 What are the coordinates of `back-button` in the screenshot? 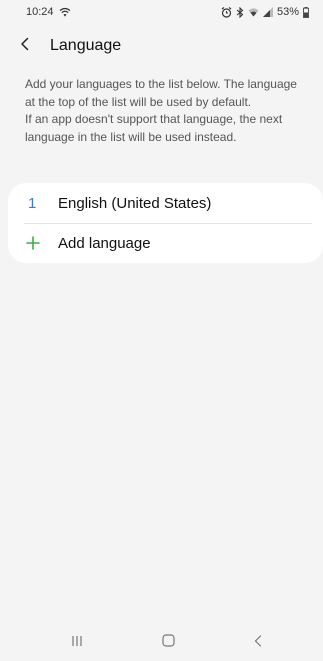 It's located at (35, 46).